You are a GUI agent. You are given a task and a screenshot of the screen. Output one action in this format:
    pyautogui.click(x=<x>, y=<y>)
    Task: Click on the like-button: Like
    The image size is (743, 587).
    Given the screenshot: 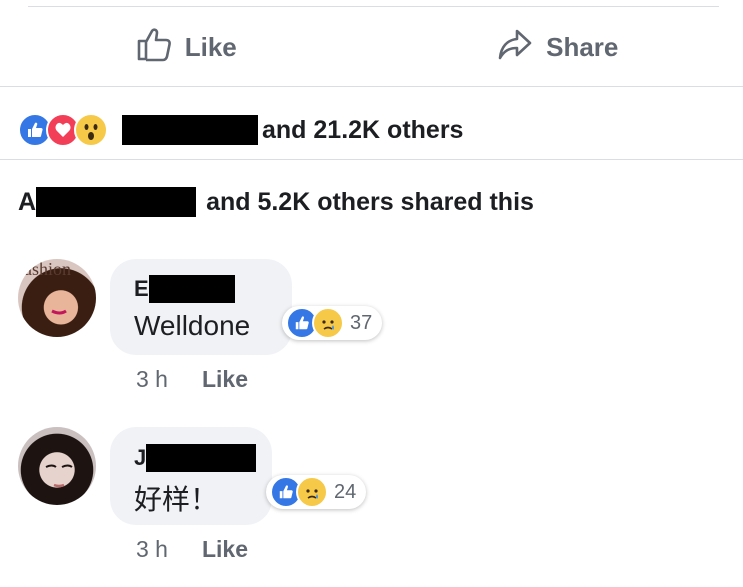 What is the action you would take?
    pyautogui.click(x=186, y=47)
    